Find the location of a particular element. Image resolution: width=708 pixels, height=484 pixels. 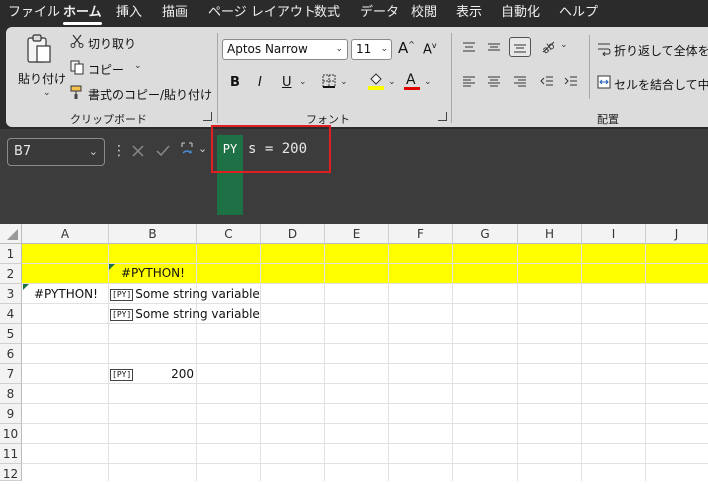

shrink-font-icon: Av is located at coordinates (430, 49).